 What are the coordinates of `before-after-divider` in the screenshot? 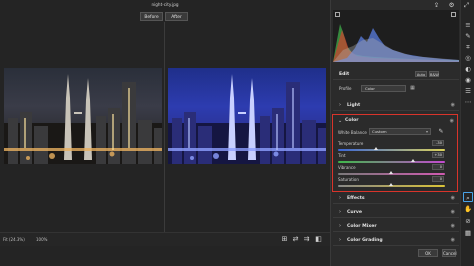 It's located at (164, 133).